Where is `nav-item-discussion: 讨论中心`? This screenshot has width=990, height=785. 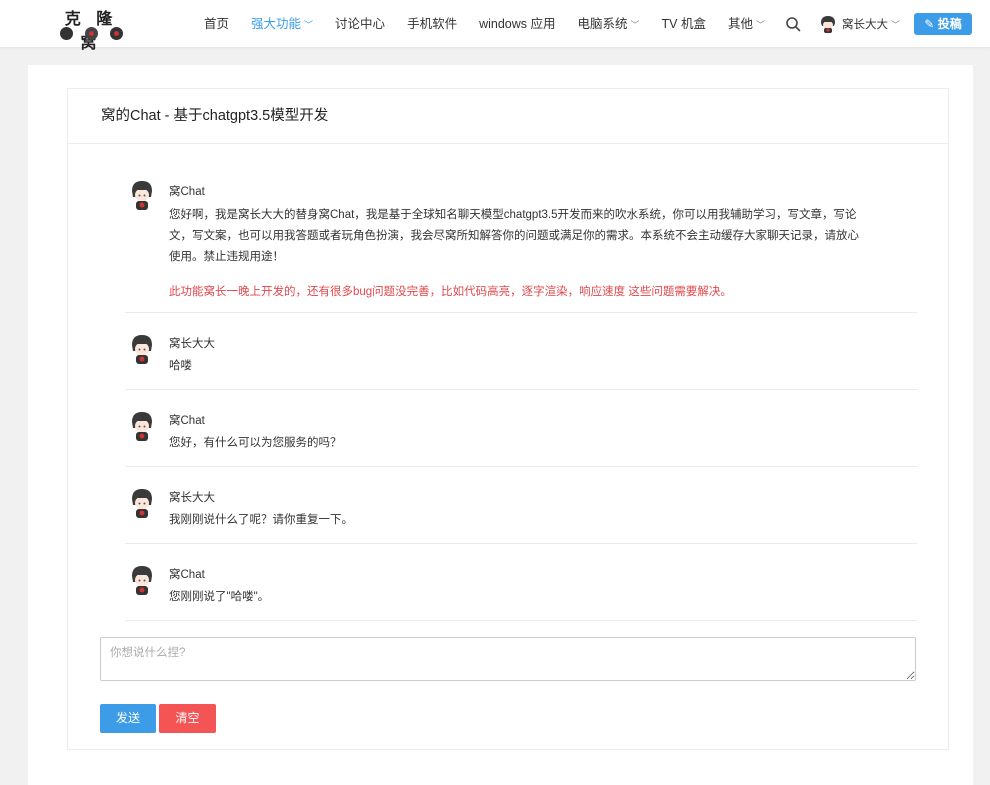
nav-item-discussion: 讨论中心 is located at coordinates (360, 24).